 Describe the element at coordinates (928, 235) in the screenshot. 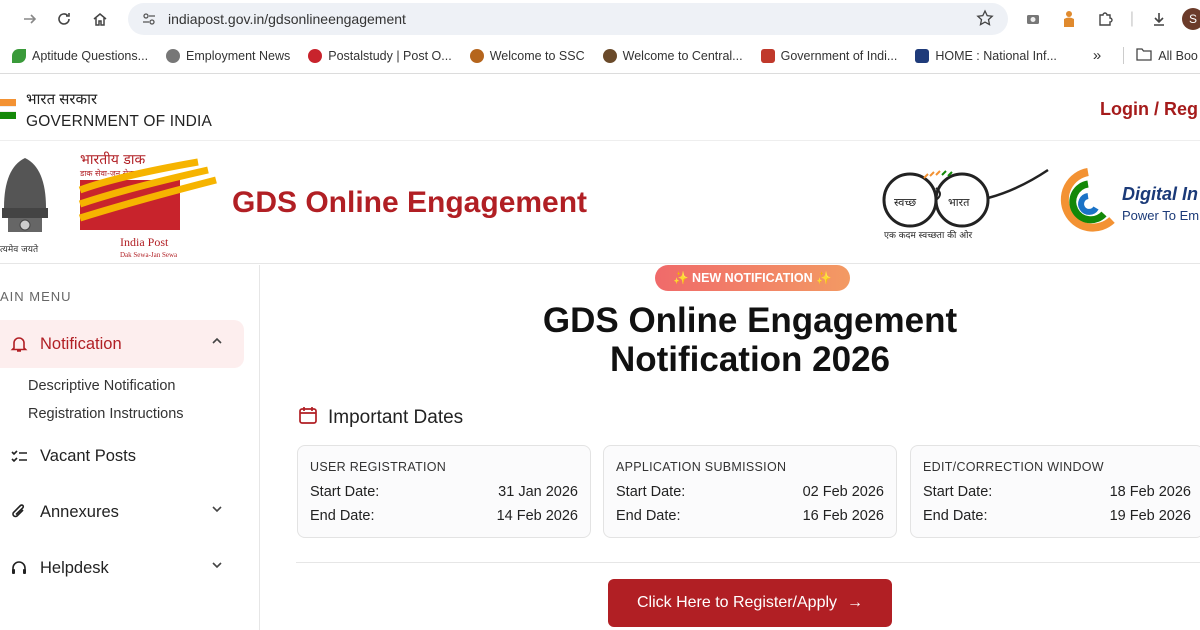

I see `svg-text: एक कदम स्वच्छता की ओर` at that location.